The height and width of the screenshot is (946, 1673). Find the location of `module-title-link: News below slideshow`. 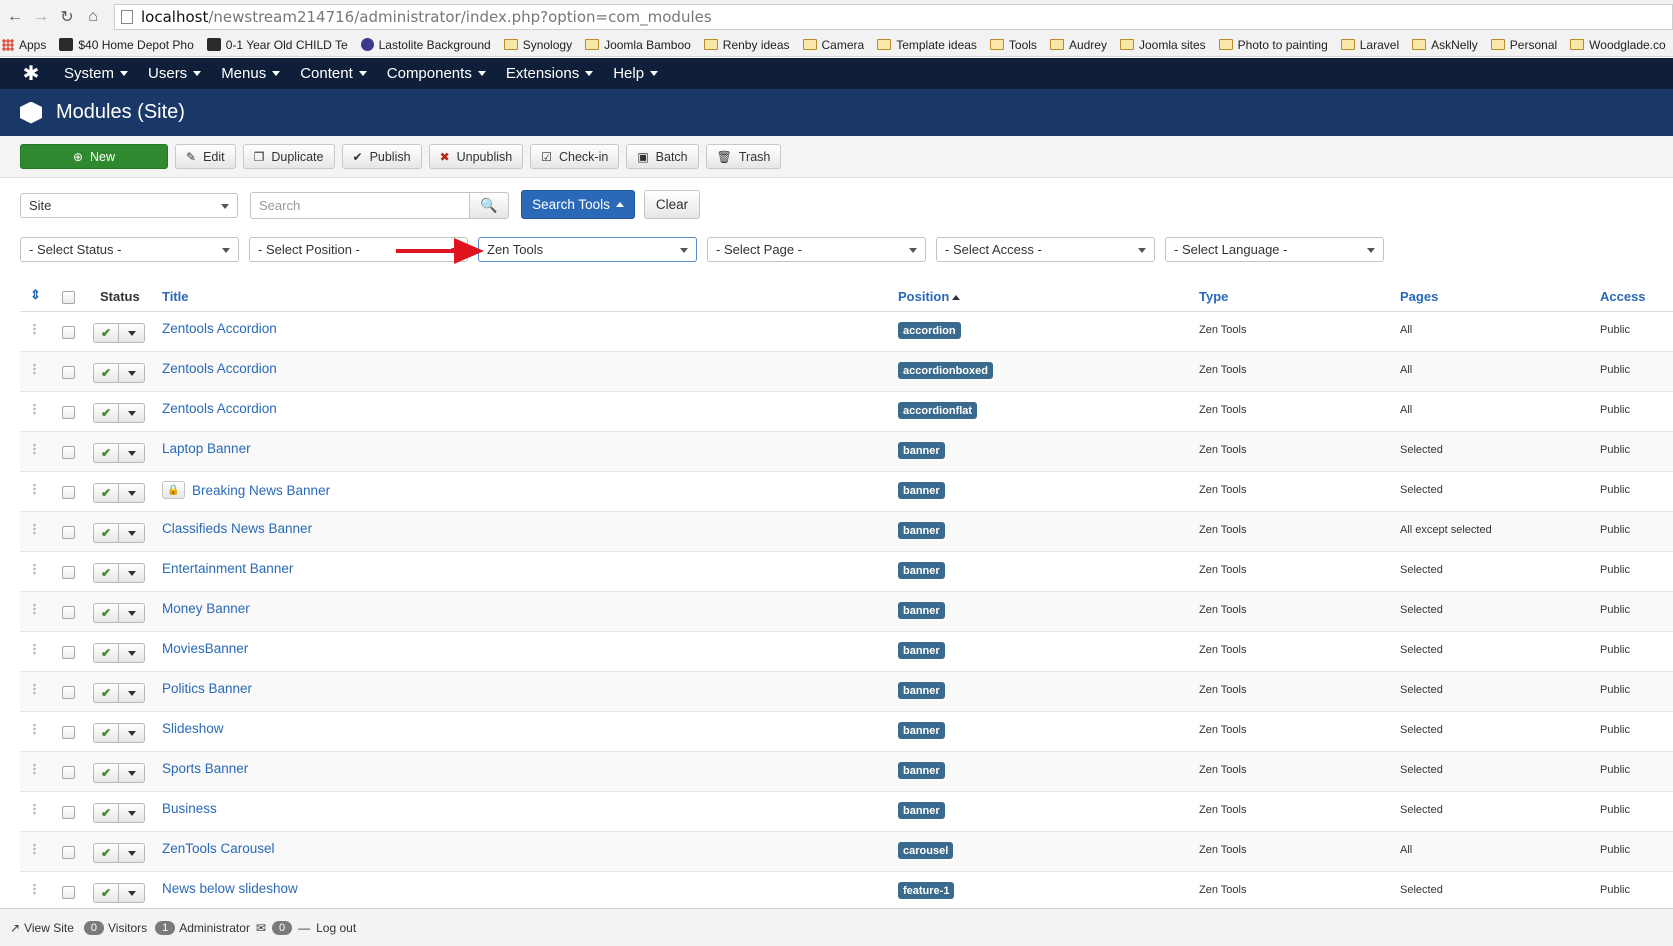

module-title-link: News below slideshow is located at coordinates (230, 888).